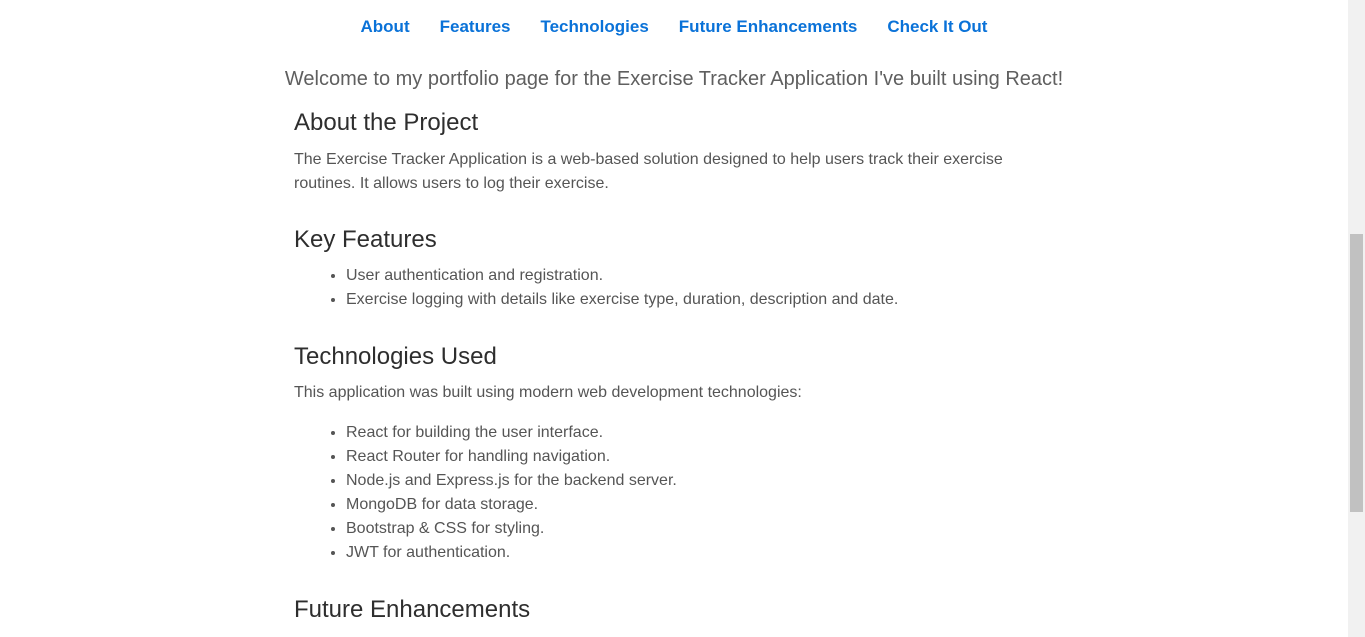 The width and height of the screenshot is (1365, 637). Describe the element at coordinates (365, 239) in the screenshot. I see `features-heading: Key Features` at that location.